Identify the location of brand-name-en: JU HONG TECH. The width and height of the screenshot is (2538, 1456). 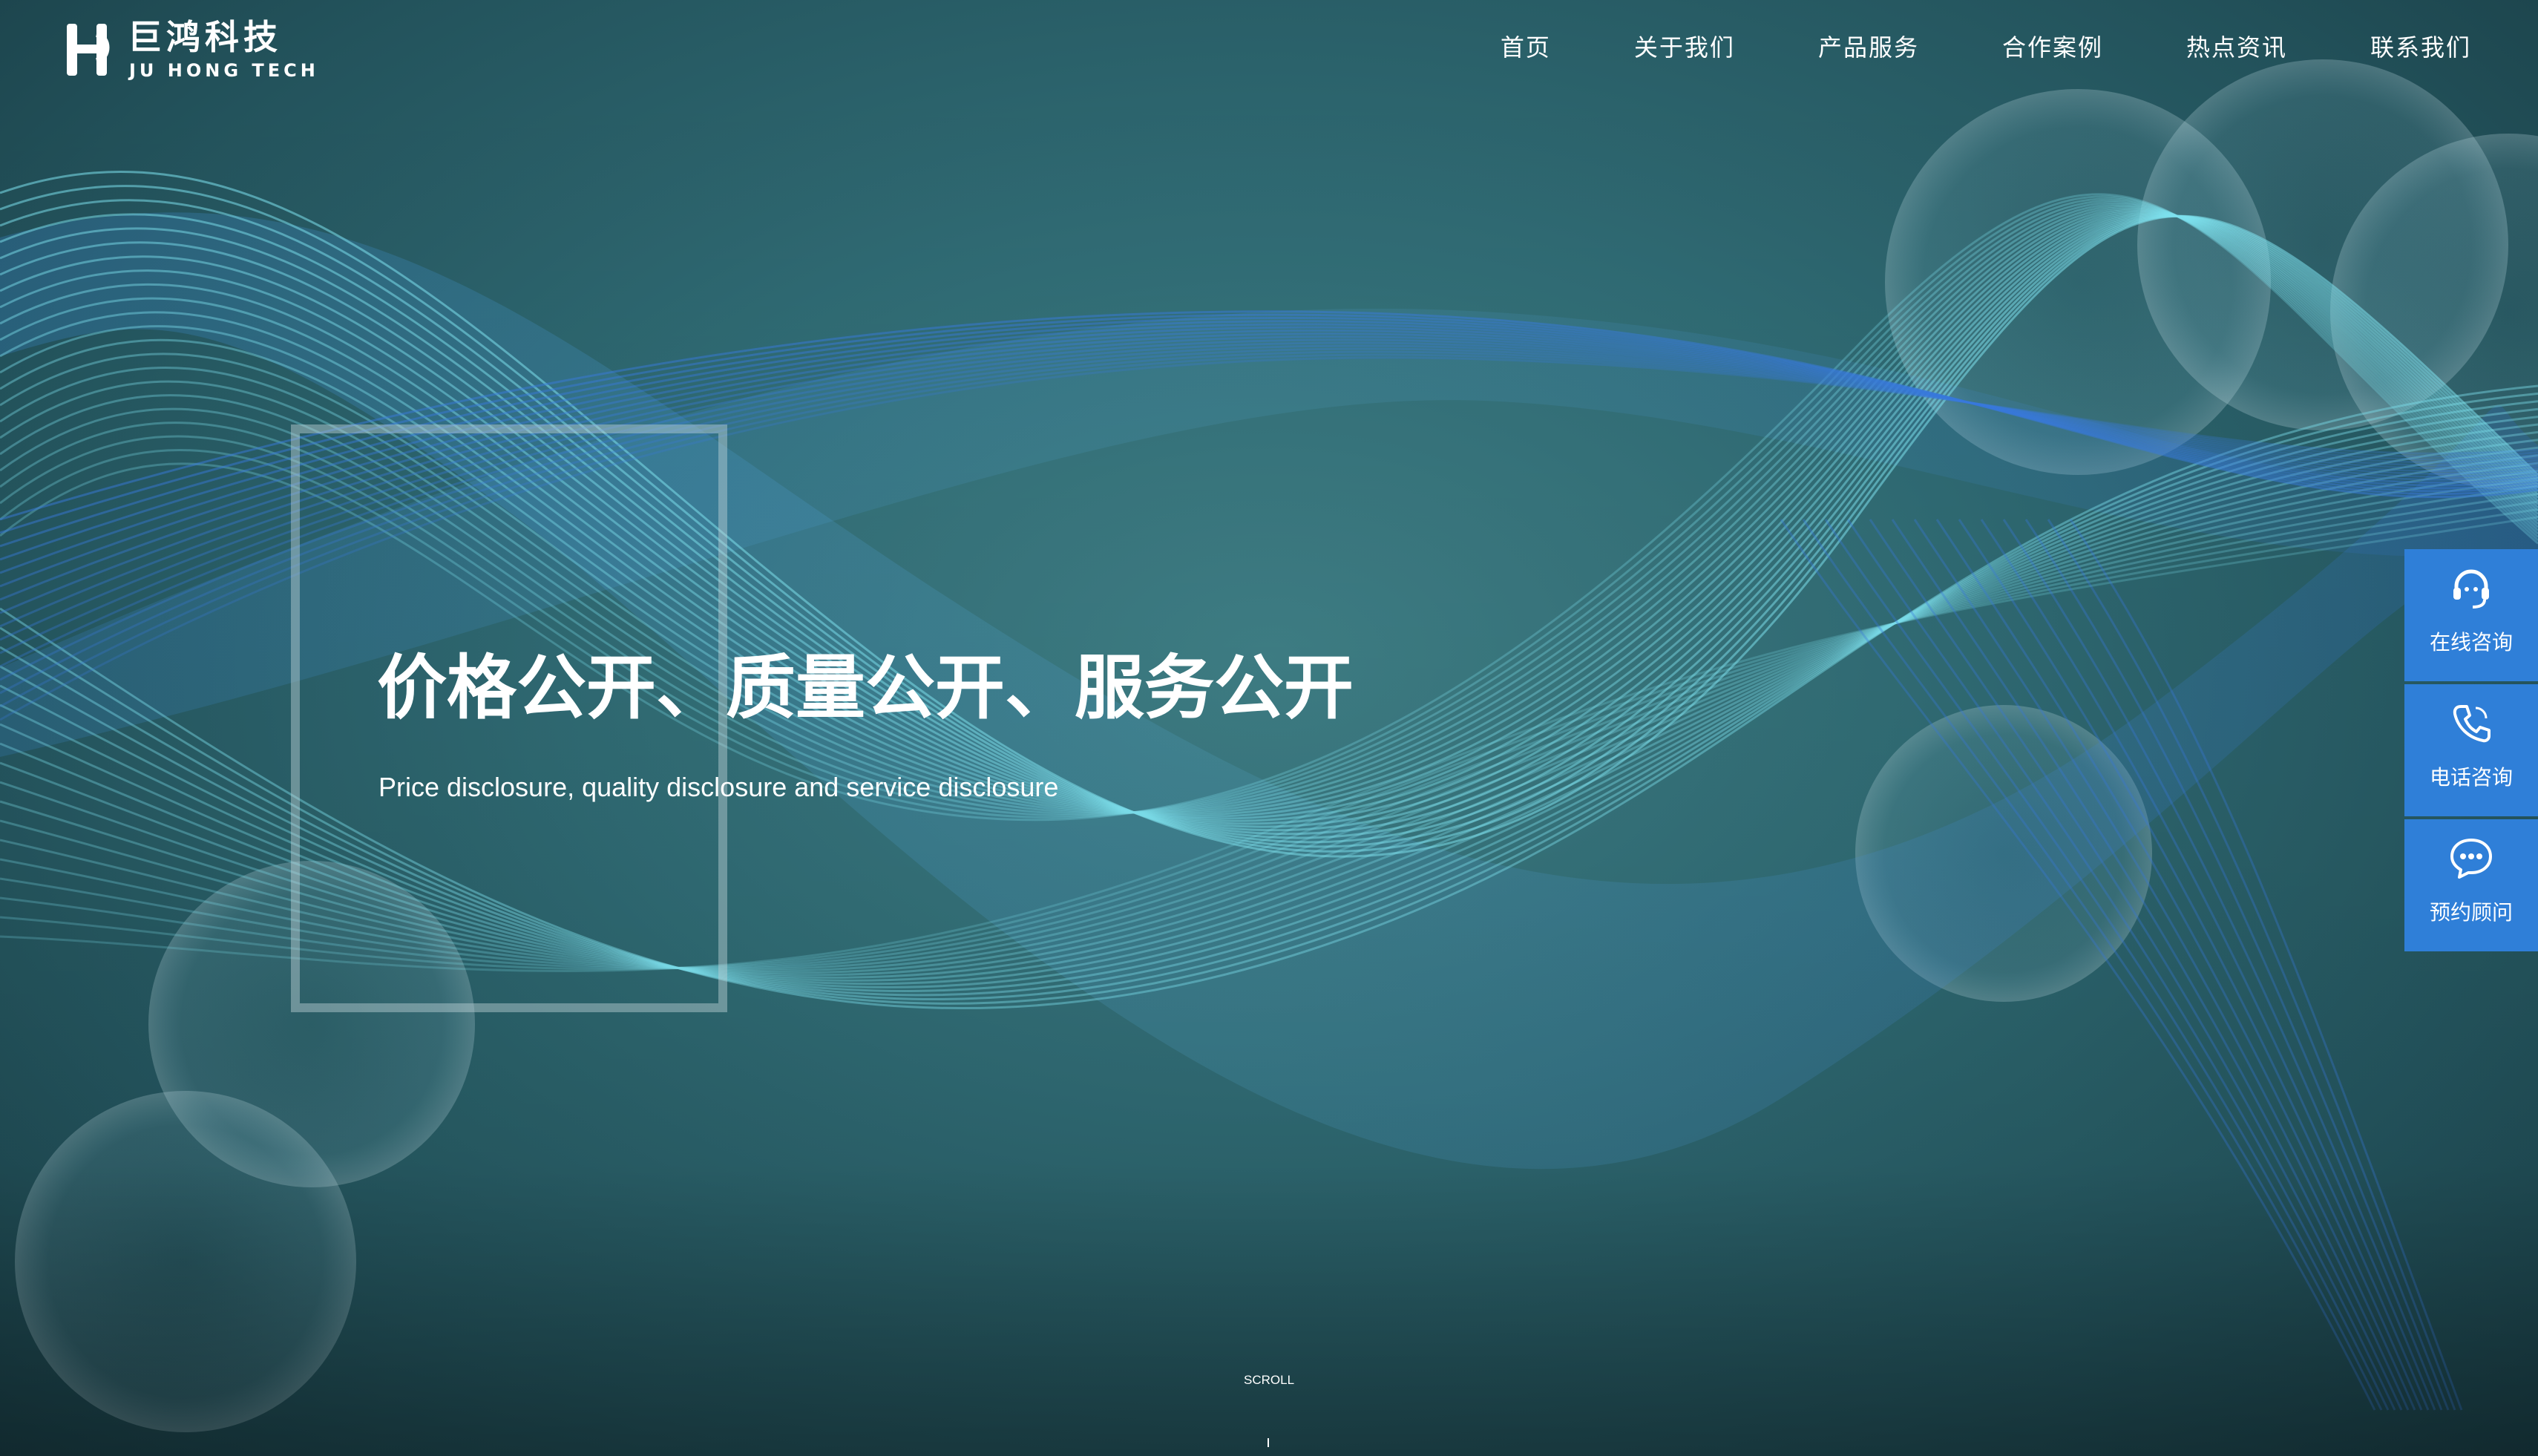
(224, 71).